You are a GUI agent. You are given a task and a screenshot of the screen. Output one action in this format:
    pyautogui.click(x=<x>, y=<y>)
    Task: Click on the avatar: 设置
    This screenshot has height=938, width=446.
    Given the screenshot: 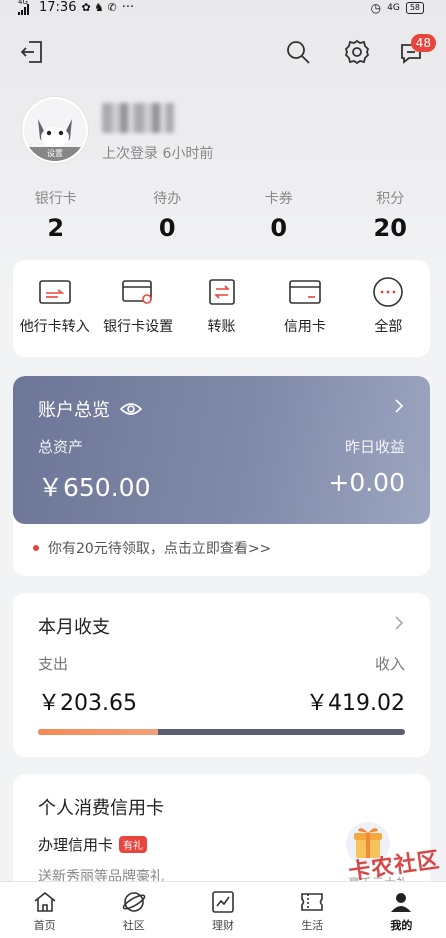 What is the action you would take?
    pyautogui.click(x=55, y=130)
    